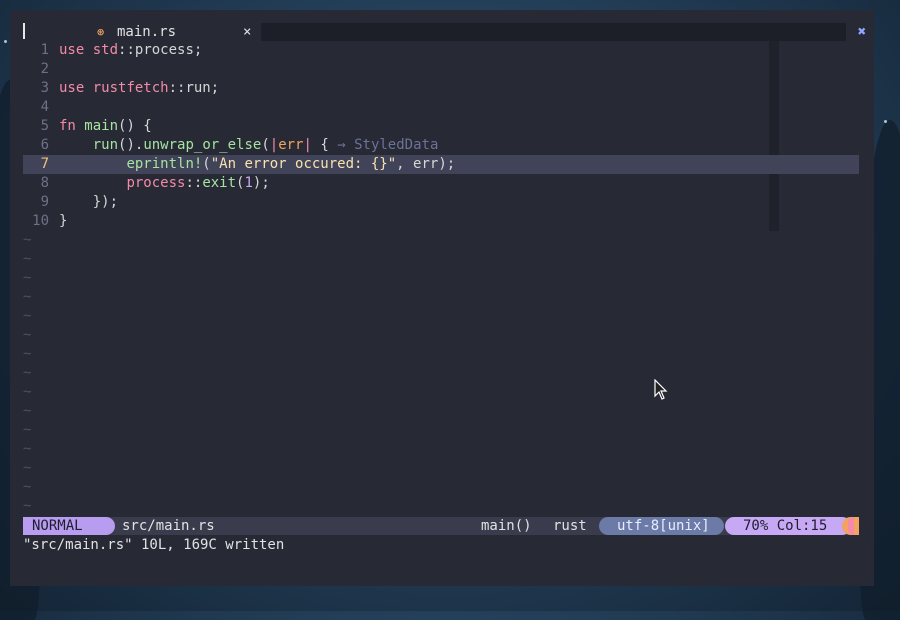 The width and height of the screenshot is (900, 620). Describe the element at coordinates (44, 164) in the screenshot. I see `line-number: 7` at that location.